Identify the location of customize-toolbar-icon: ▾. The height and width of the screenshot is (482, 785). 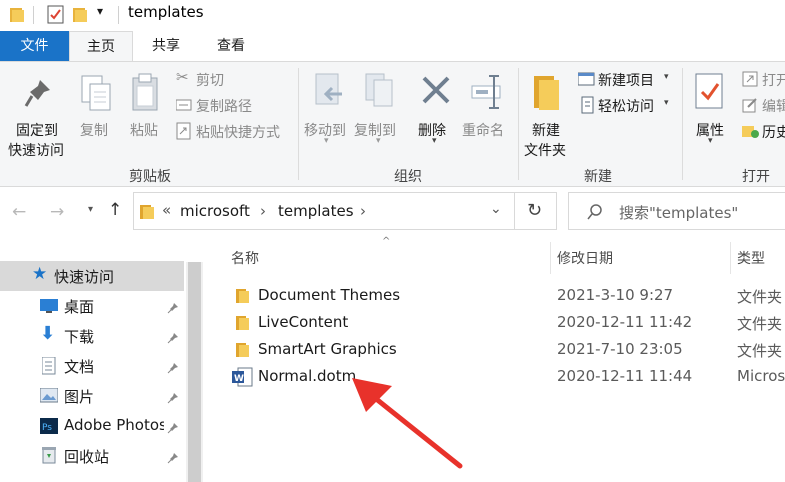
(100, 11).